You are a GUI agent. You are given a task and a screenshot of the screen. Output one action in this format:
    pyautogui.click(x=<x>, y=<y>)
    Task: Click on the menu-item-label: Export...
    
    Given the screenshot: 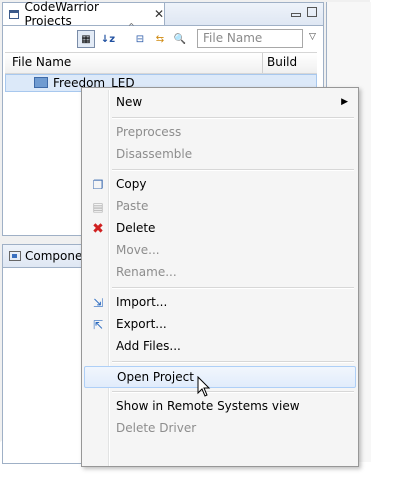 What is the action you would take?
    pyautogui.click(x=141, y=324)
    